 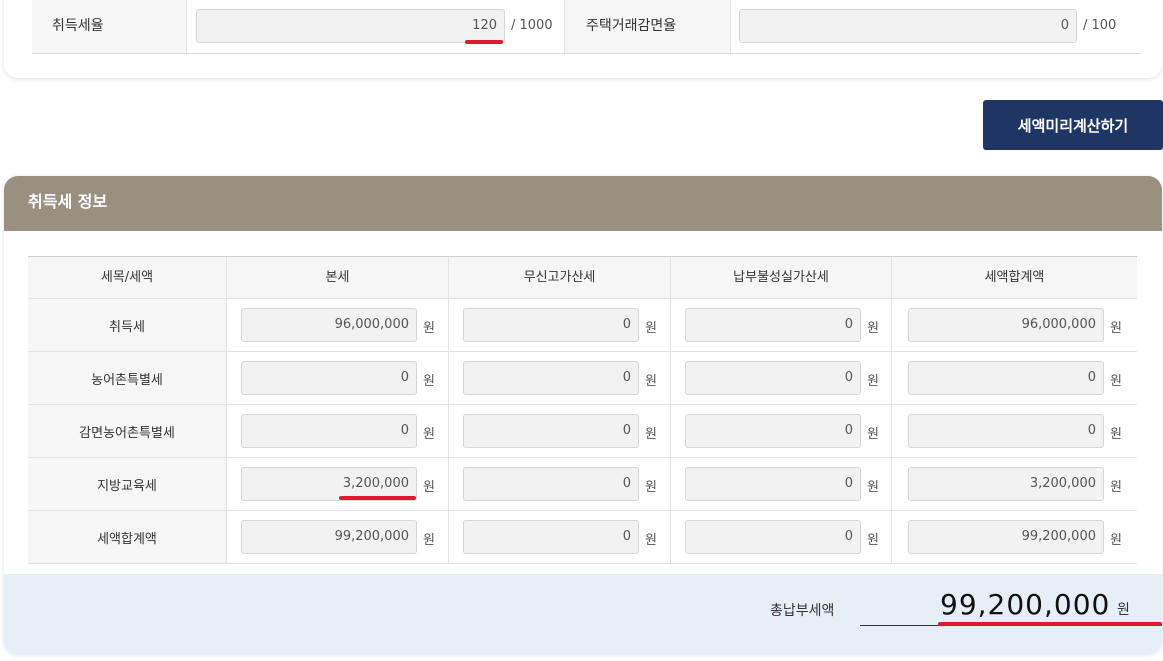 I want to click on header-tax-total: 세액합계액, so click(x=1014, y=277).